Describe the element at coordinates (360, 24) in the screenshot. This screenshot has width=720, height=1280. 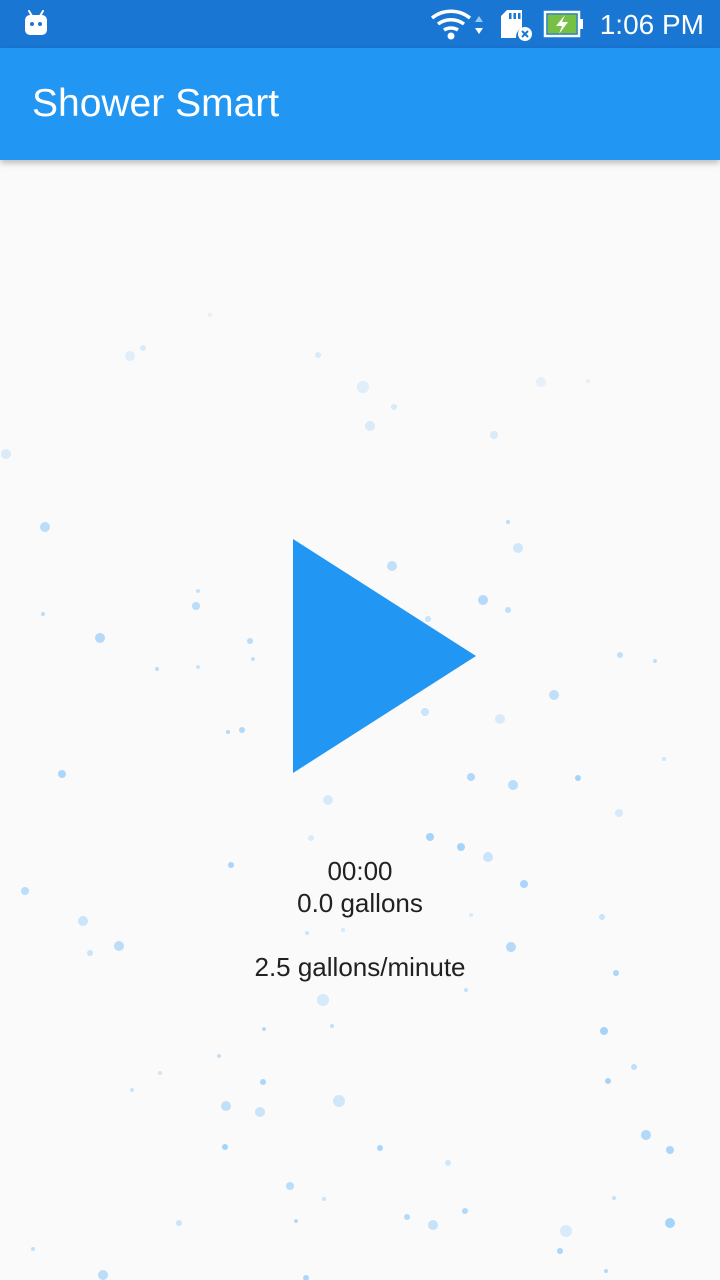
I see `status-bar: 1:06 PM` at that location.